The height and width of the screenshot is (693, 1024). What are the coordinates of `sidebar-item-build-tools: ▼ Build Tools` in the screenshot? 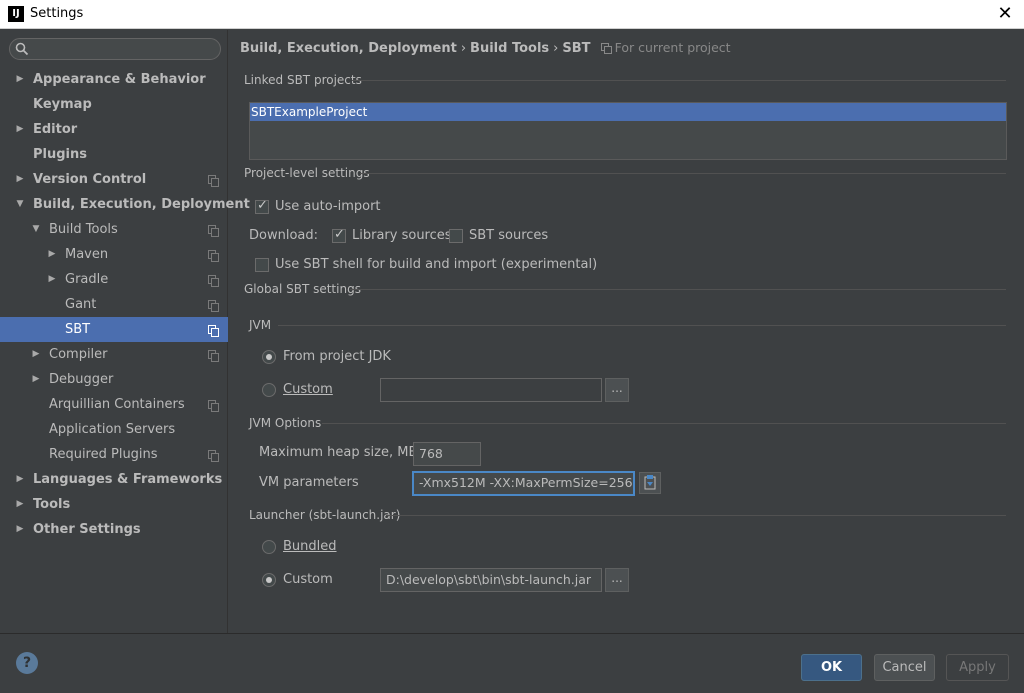 It's located at (114, 229).